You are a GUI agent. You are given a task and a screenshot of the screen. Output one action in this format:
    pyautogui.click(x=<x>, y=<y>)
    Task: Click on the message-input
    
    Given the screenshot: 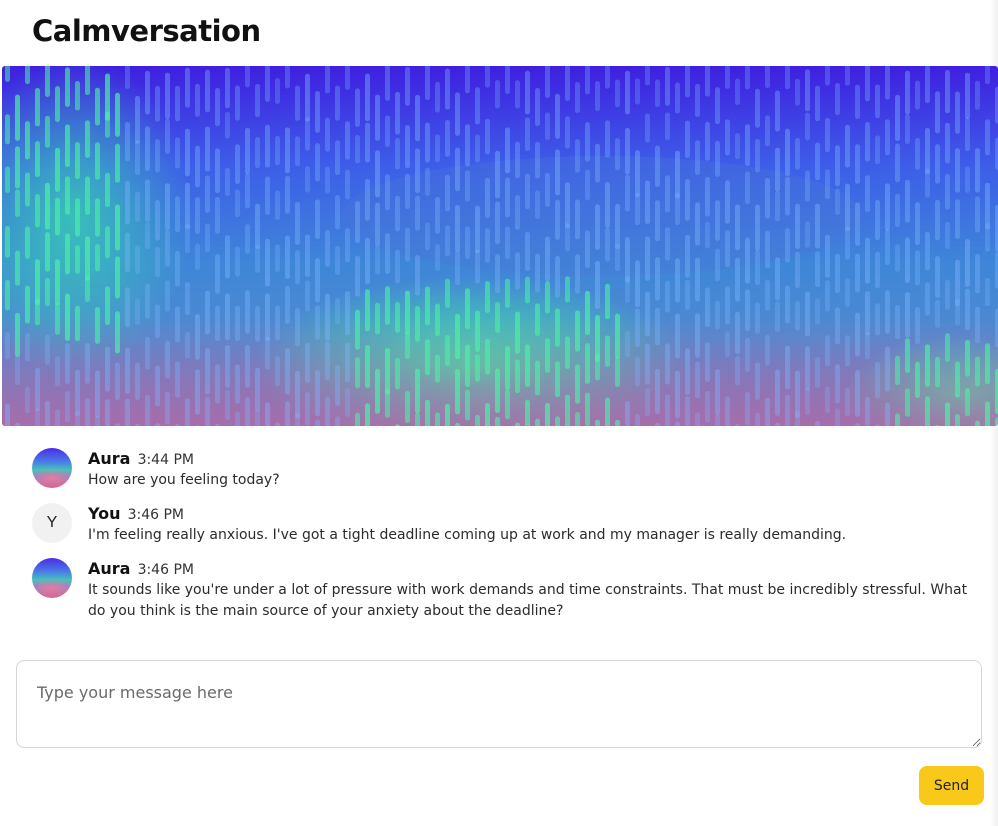 What is the action you would take?
    pyautogui.click(x=499, y=704)
    